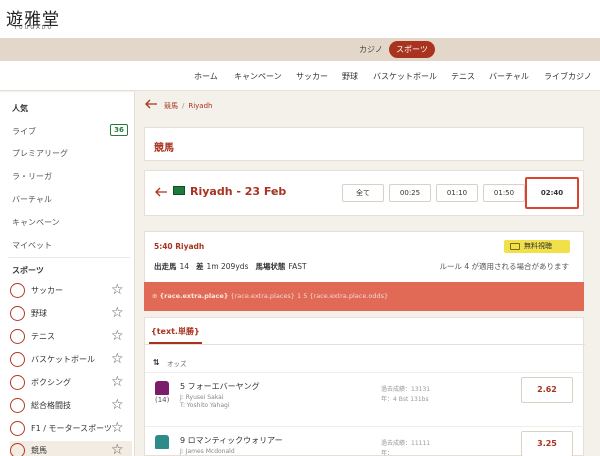 This screenshot has height=456, width=600. Describe the element at coordinates (32, 199) in the screenshot. I see `sidebar-item-virtual: バーチャル` at that location.